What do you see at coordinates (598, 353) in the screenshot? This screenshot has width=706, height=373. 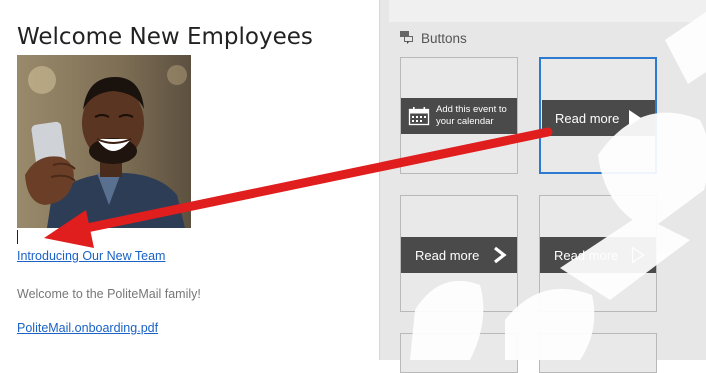 I see `button-tile-partial-right` at bounding box center [598, 353].